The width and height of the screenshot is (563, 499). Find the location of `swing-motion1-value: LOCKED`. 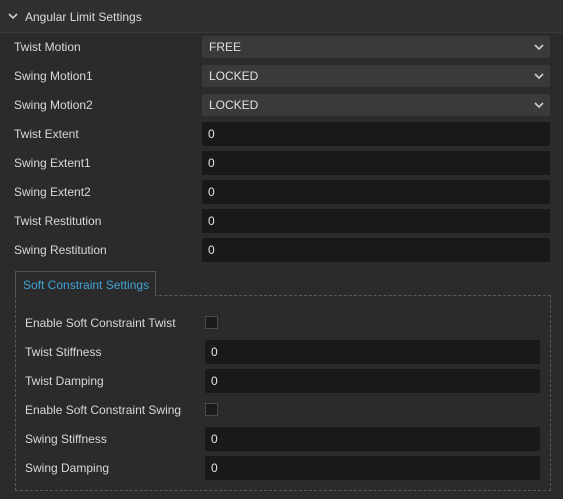

swing-motion1-value: LOCKED is located at coordinates (234, 76).